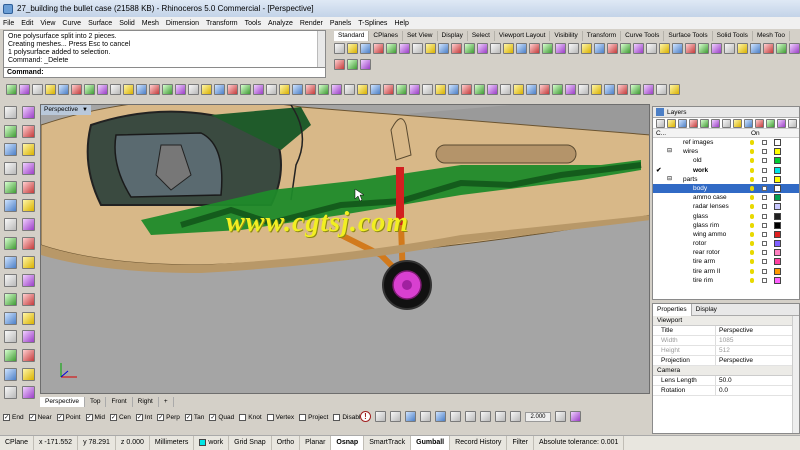  I want to click on status-layer: work, so click(212, 443).